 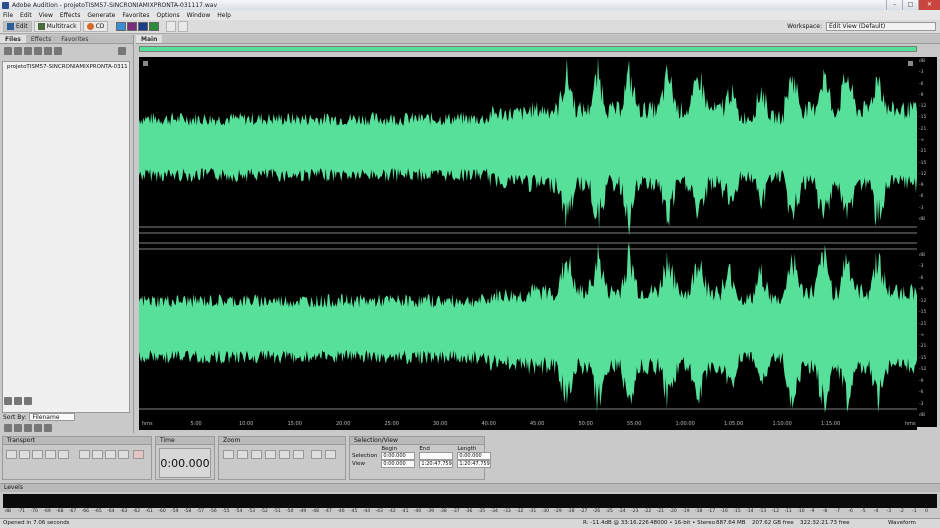 I want to click on menu-favorites: Favorites, so click(x=135, y=15).